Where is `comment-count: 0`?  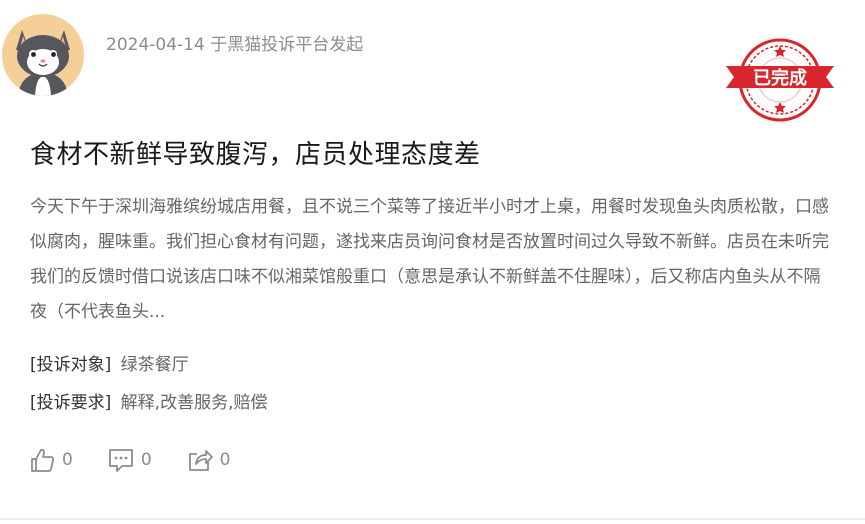 comment-count: 0 is located at coordinates (146, 460).